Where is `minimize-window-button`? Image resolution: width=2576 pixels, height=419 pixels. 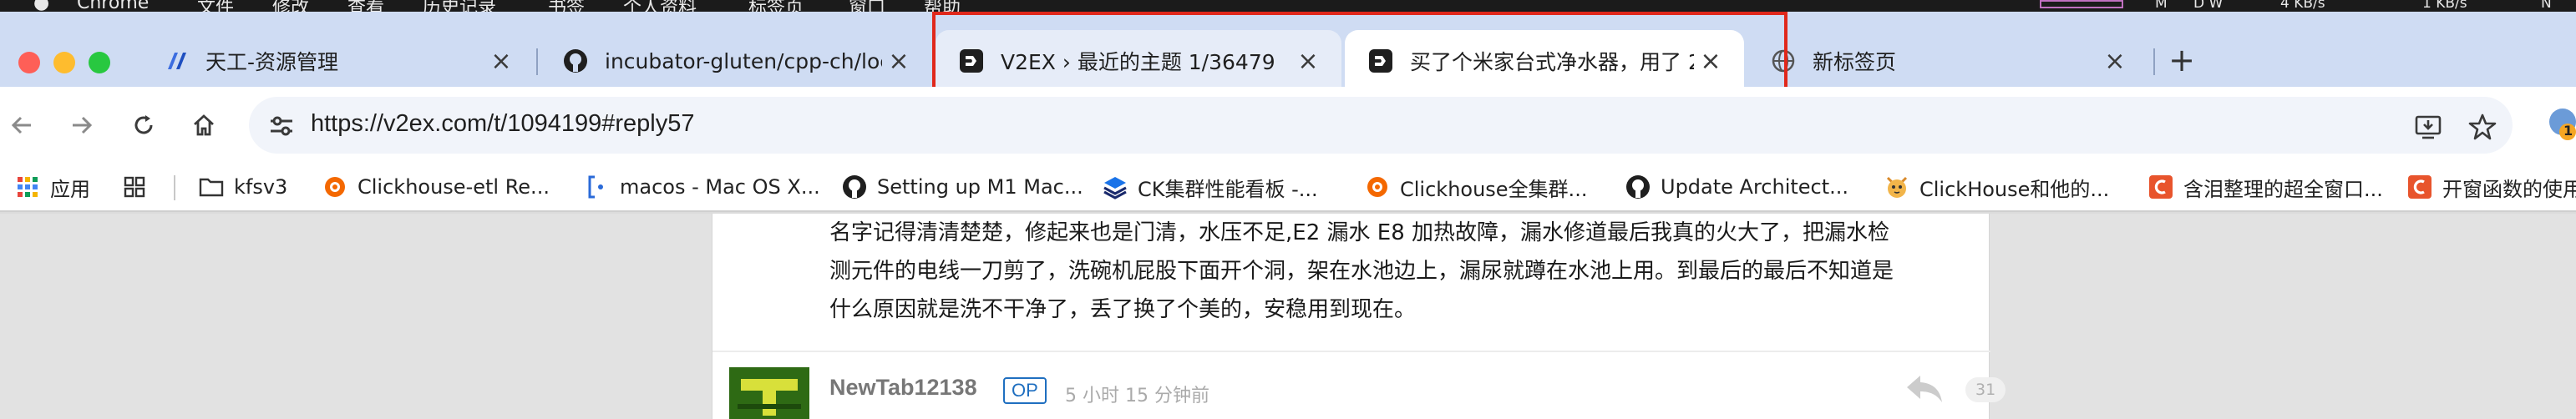 minimize-window-button is located at coordinates (64, 63).